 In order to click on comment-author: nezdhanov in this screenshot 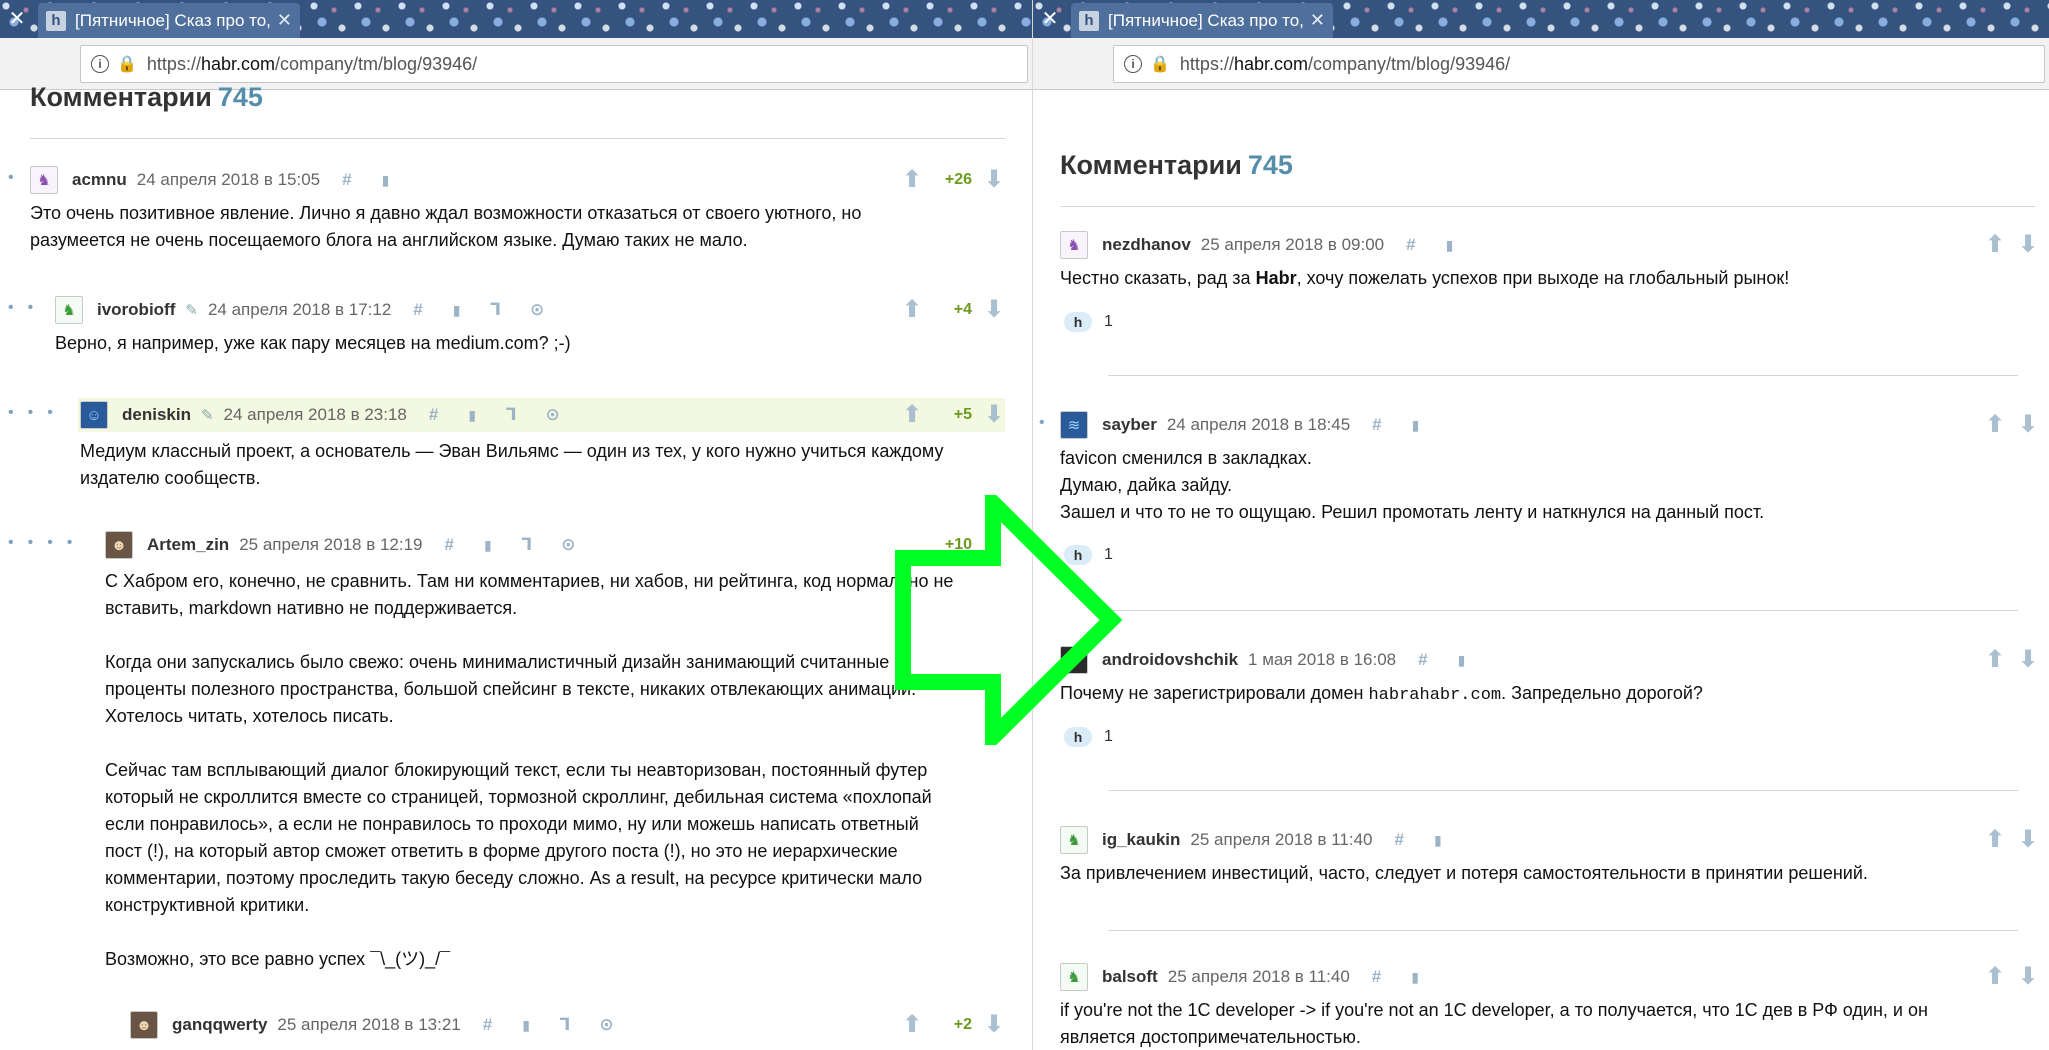, I will do `click(1146, 245)`.